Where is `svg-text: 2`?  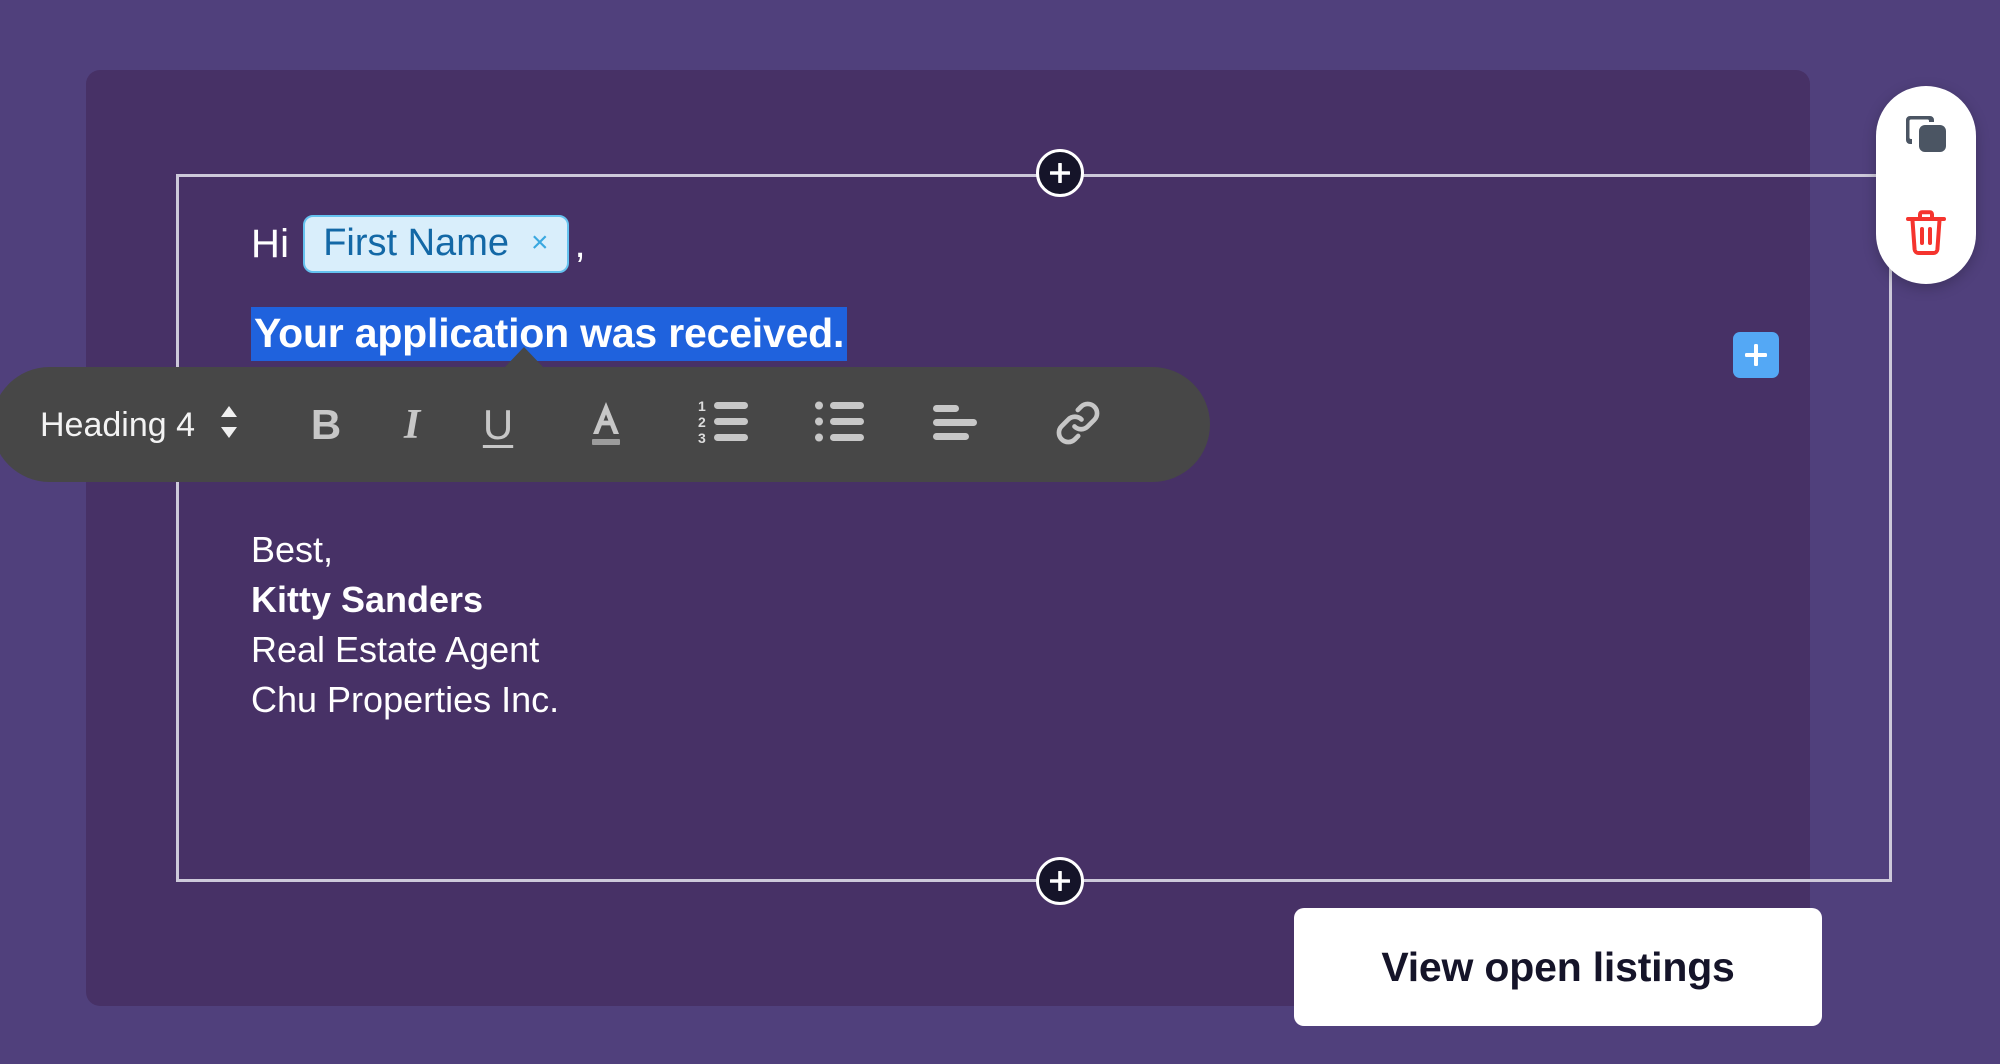 svg-text: 2 is located at coordinates (702, 422).